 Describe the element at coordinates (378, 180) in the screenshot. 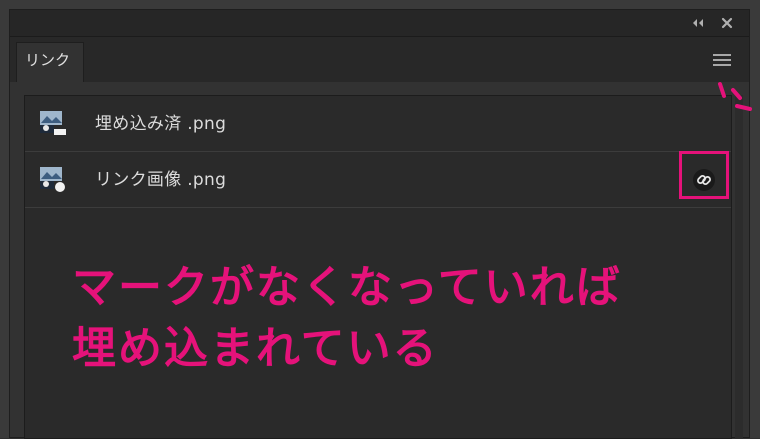

I see `list-item: リンク画像 .png` at that location.